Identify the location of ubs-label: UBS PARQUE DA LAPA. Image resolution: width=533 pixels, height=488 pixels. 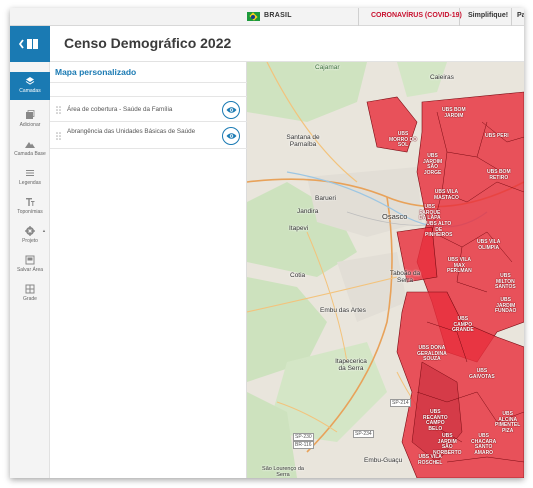
(430, 212).